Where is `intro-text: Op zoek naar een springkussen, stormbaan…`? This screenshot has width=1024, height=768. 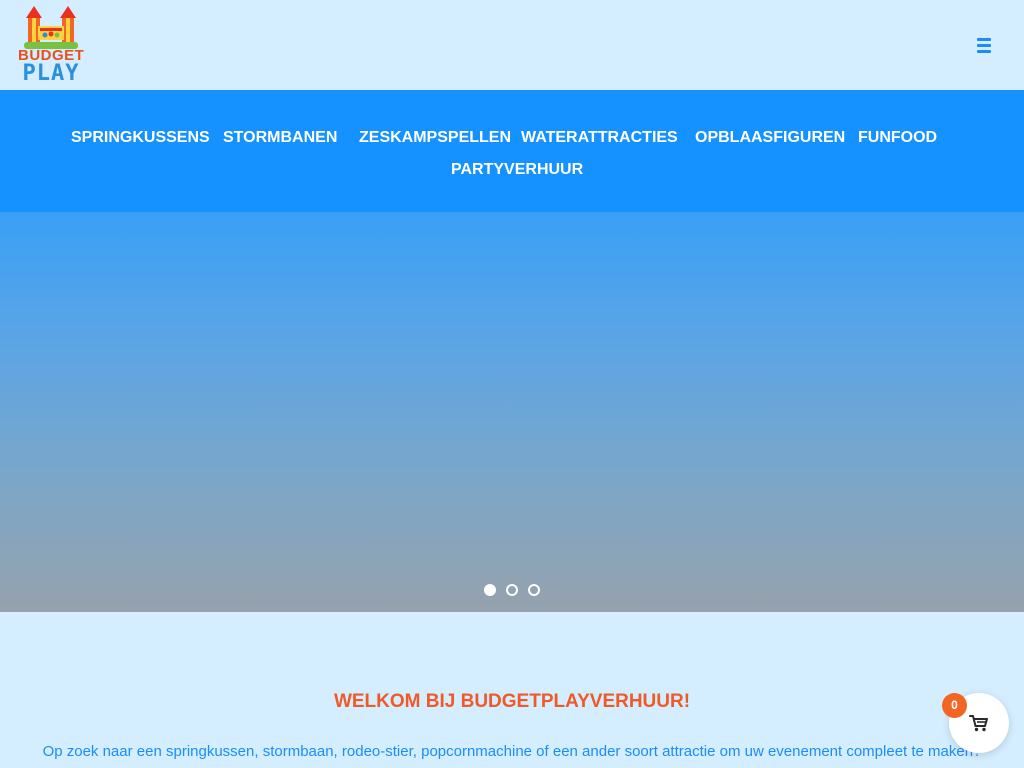
intro-text: Op zoek naar een springkussen, stormbaan… is located at coordinates (512, 751).